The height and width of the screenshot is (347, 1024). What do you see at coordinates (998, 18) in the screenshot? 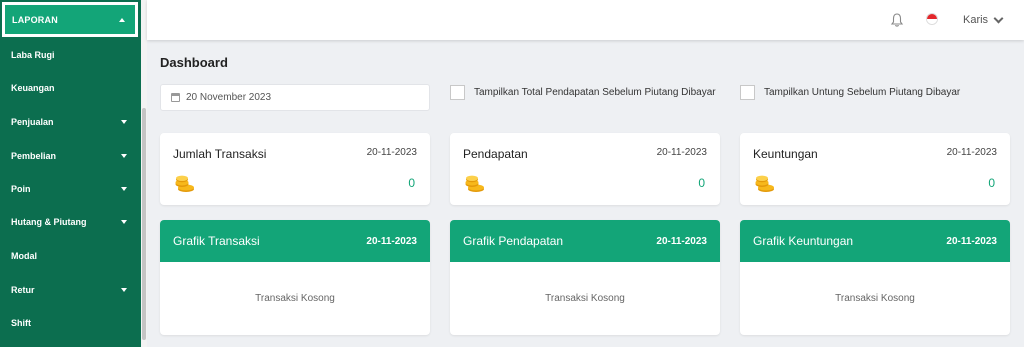
I see `chevron-down-icon` at bounding box center [998, 18].